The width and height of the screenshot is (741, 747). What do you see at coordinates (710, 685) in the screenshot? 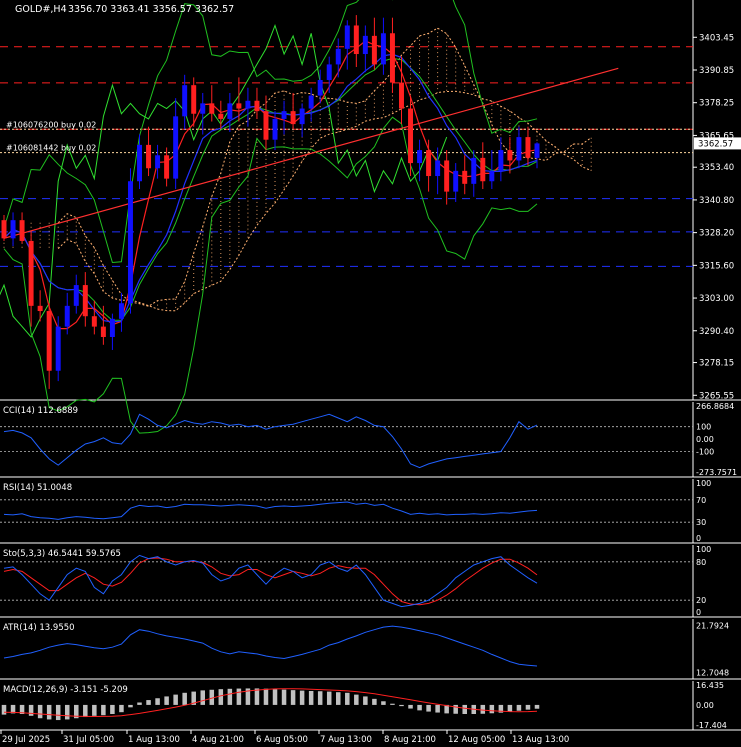
I see `indicator-axis-label: 16.435` at bounding box center [710, 685].